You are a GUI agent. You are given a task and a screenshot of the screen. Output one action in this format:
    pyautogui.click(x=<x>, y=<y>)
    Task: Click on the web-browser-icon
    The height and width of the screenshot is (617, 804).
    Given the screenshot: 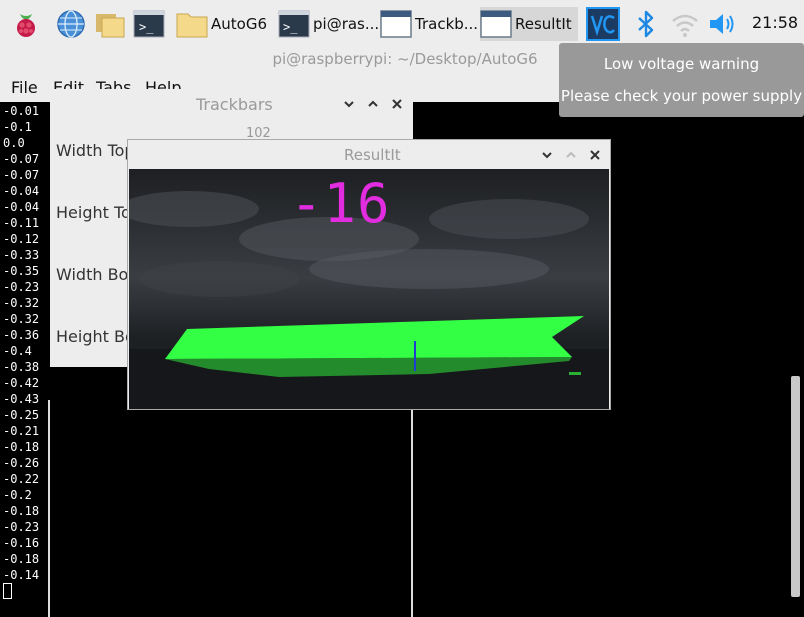 What is the action you would take?
    pyautogui.click(x=71, y=24)
    